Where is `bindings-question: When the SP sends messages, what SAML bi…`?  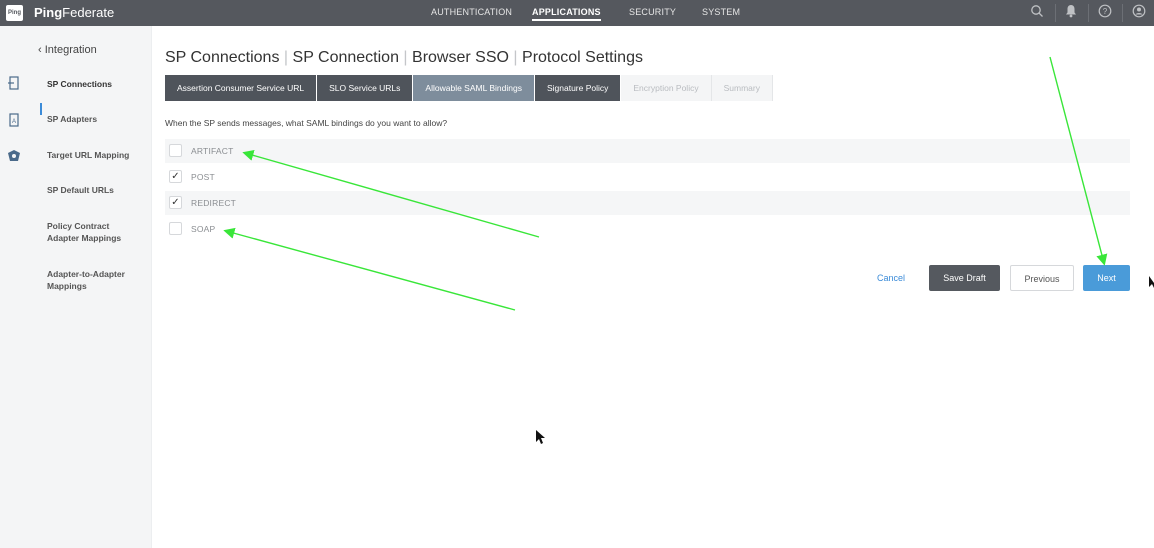 bindings-question: When the SP sends messages, what SAML bi… is located at coordinates (306, 123).